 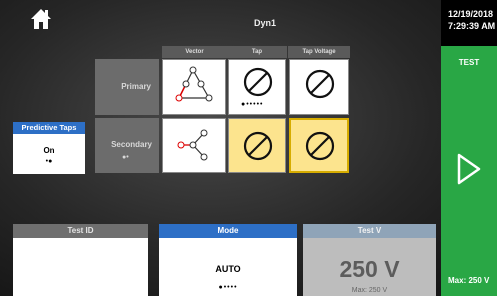 I want to click on home-button, so click(x=41, y=19).